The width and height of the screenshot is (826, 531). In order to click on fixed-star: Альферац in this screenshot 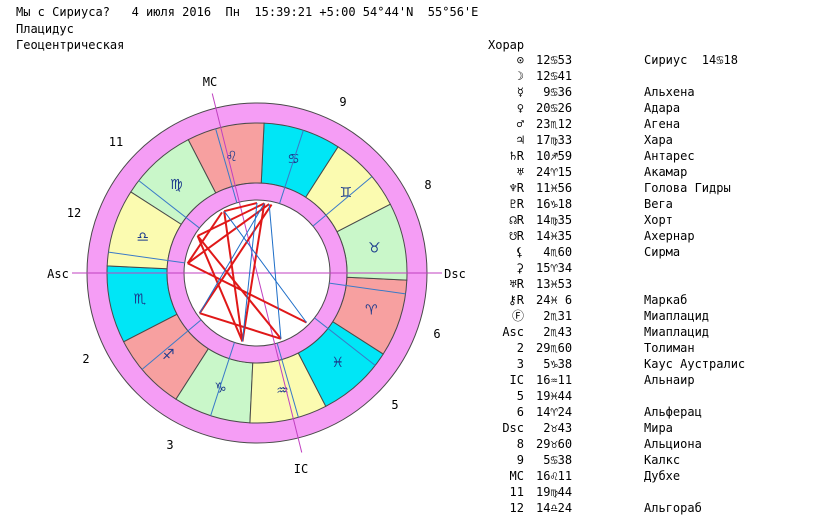, I will do `click(673, 412)`.